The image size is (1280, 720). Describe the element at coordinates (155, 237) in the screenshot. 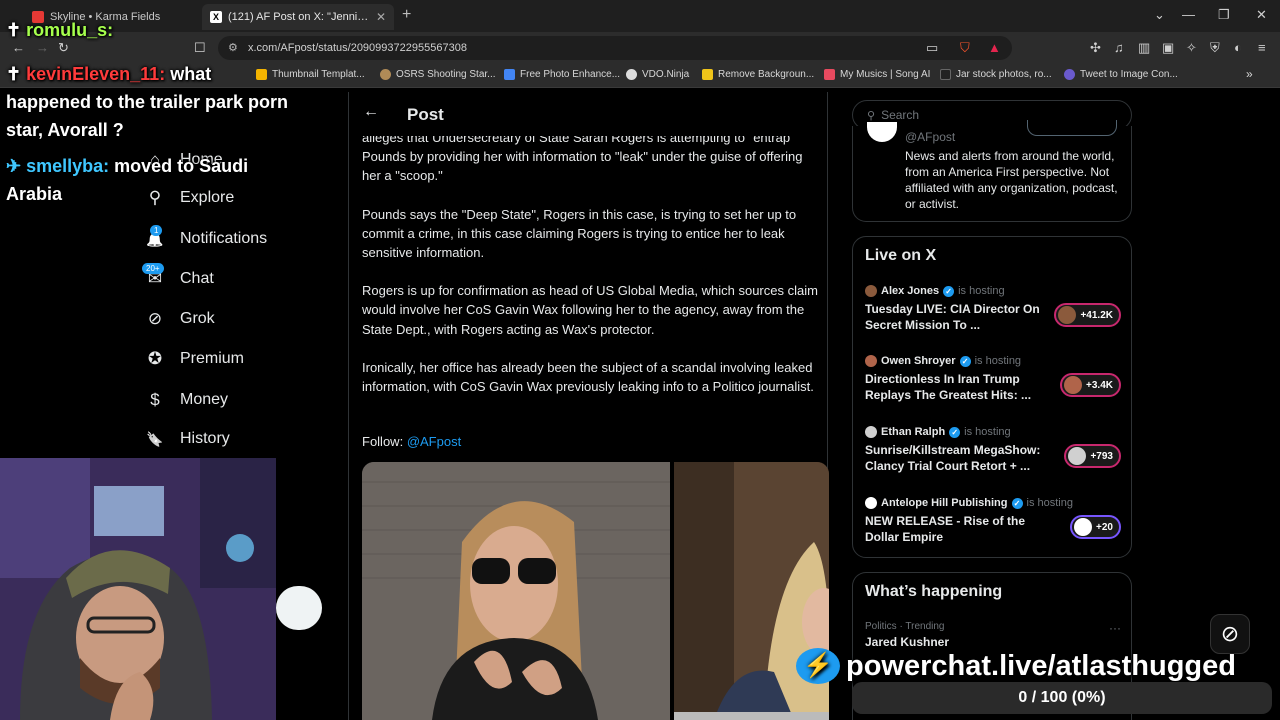

I see `bell-icon: 🔔 1` at that location.